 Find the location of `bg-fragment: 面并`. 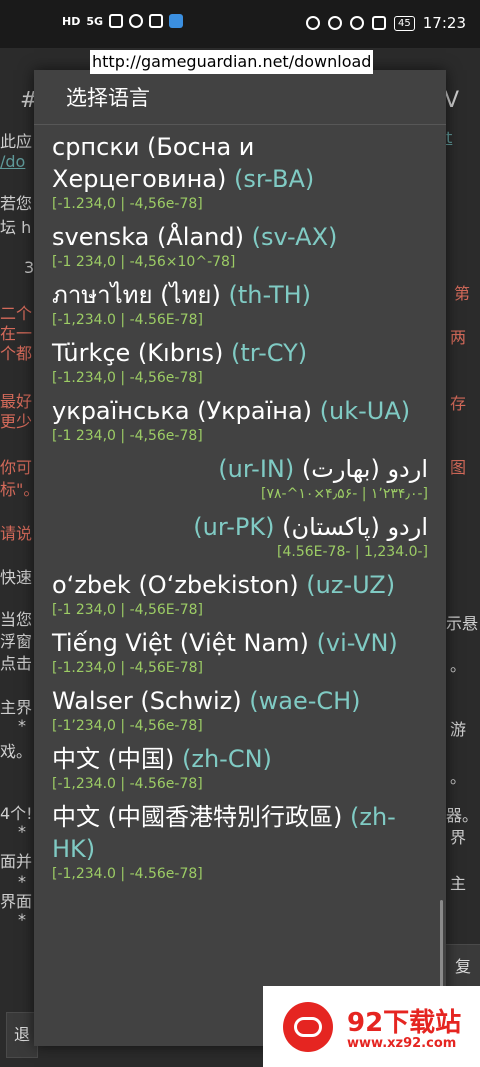

bg-fragment: 面并 is located at coordinates (16, 861).